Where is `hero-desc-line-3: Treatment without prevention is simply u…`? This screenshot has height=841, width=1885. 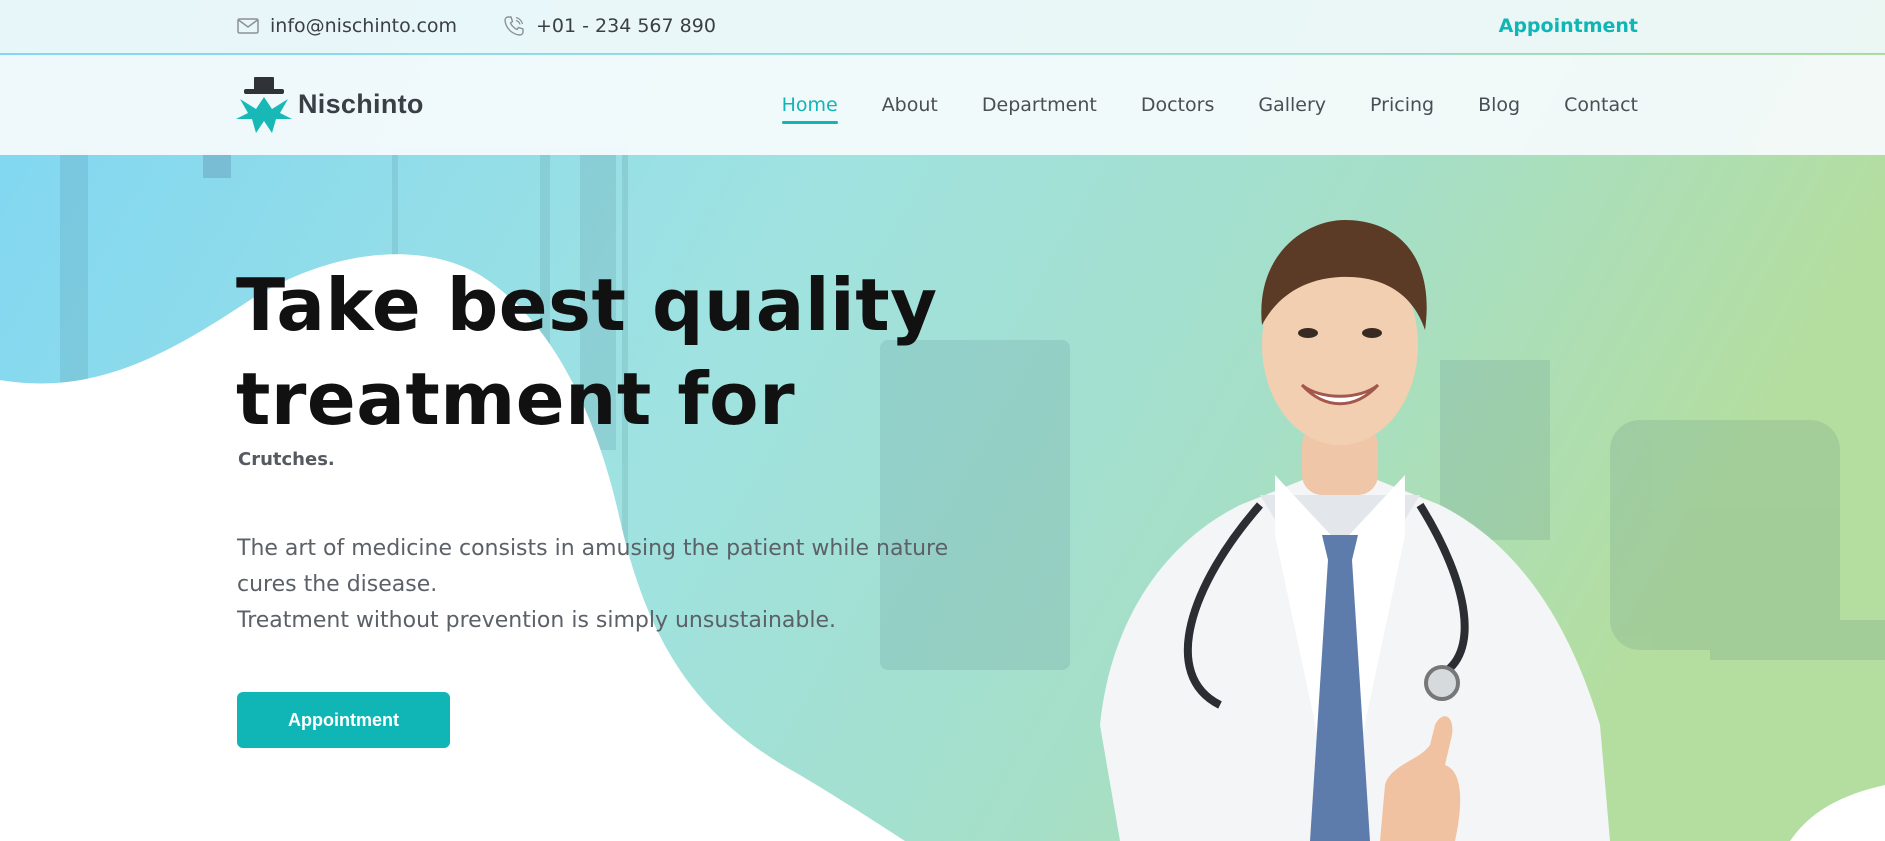
hero-desc-line-3: Treatment without prevention is simply u… is located at coordinates (536, 620).